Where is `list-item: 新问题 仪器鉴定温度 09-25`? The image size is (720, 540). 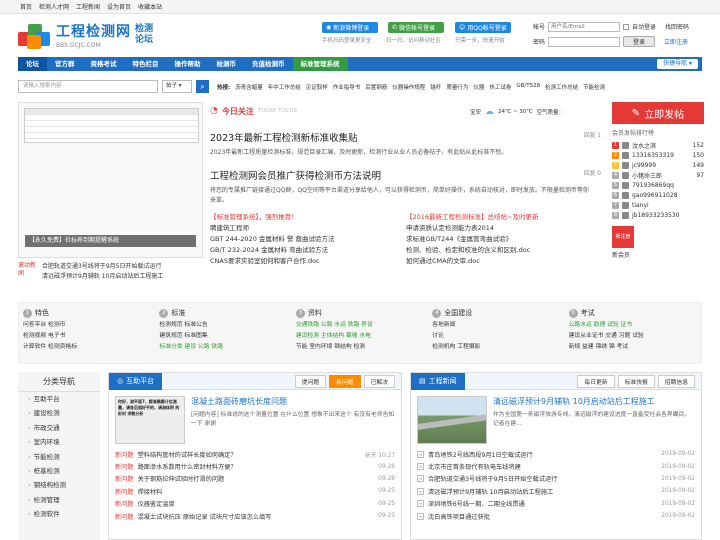 list-item: 新问题 仪器鉴定温度 09-25 is located at coordinates (255, 504).